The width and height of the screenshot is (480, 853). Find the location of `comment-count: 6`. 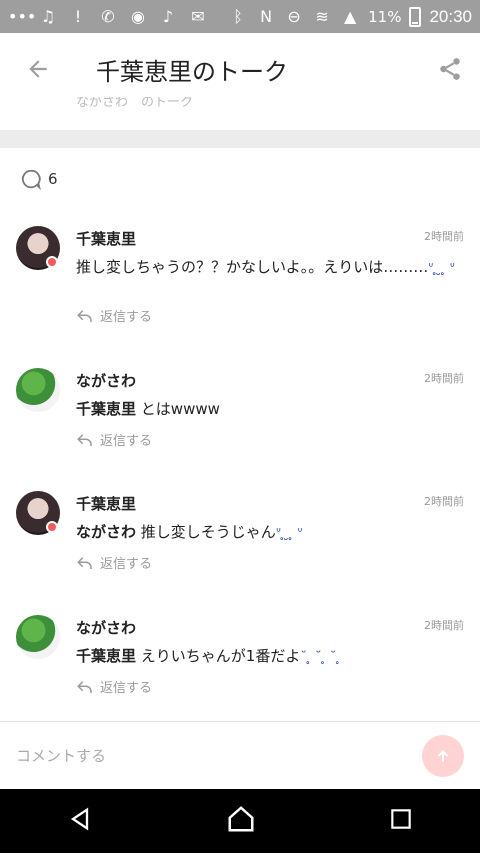

comment-count: 6 is located at coordinates (39, 179).